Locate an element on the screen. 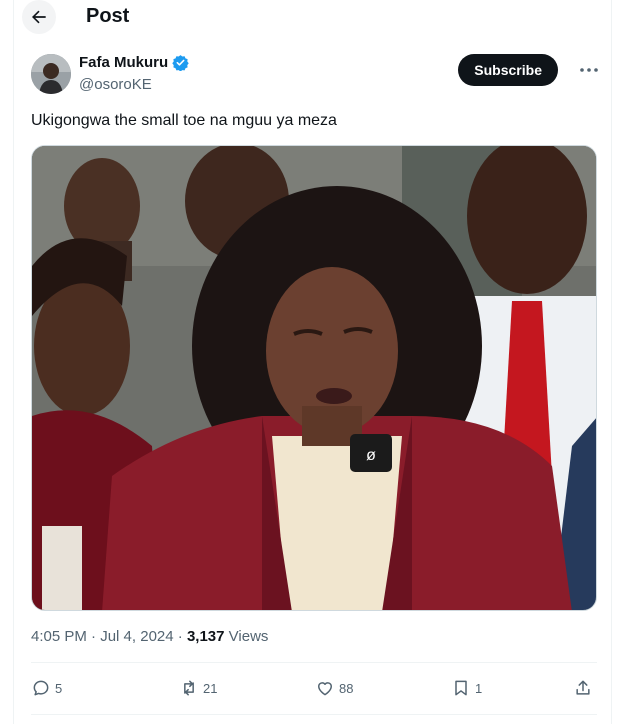 The image size is (622, 724). like-count: 88 is located at coordinates (346, 688).